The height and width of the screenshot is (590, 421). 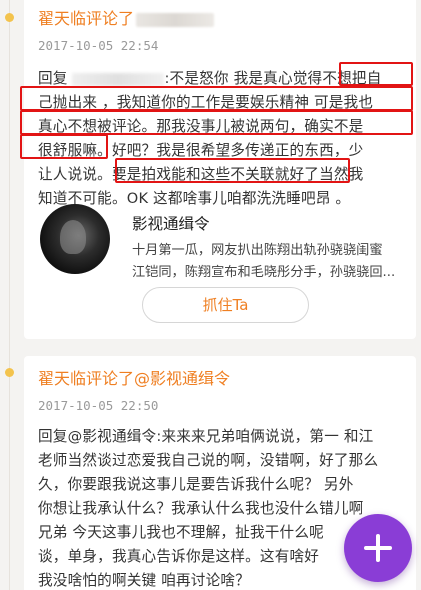 I want to click on comment-line: 回复 :不是怒你 我是真心觉得不想把自, so click(x=210, y=77).